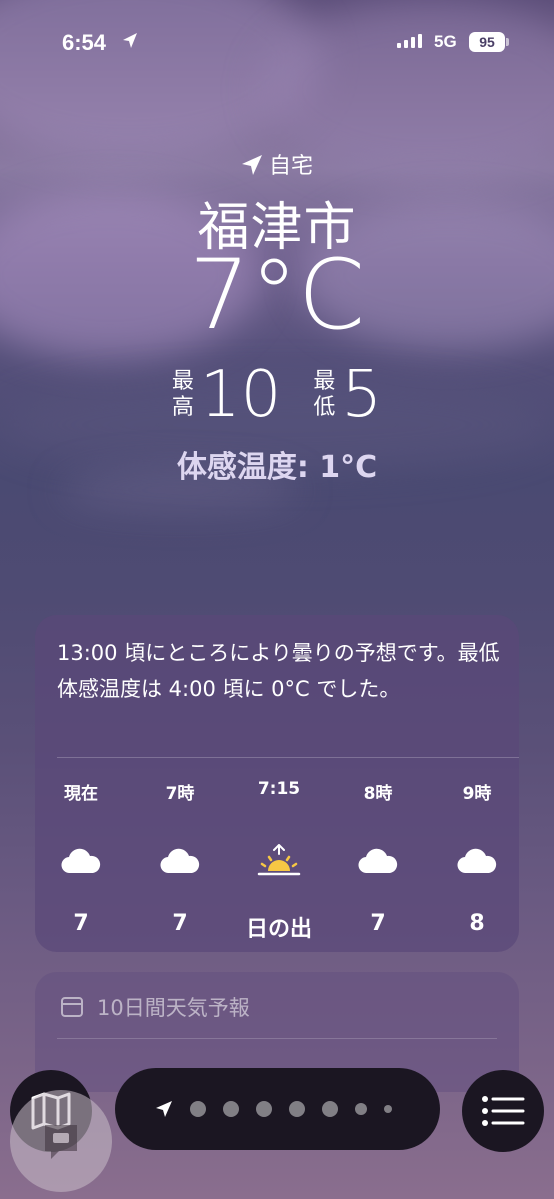 This screenshot has width=554, height=1199. I want to click on sunrise-icon, so click(279, 861).